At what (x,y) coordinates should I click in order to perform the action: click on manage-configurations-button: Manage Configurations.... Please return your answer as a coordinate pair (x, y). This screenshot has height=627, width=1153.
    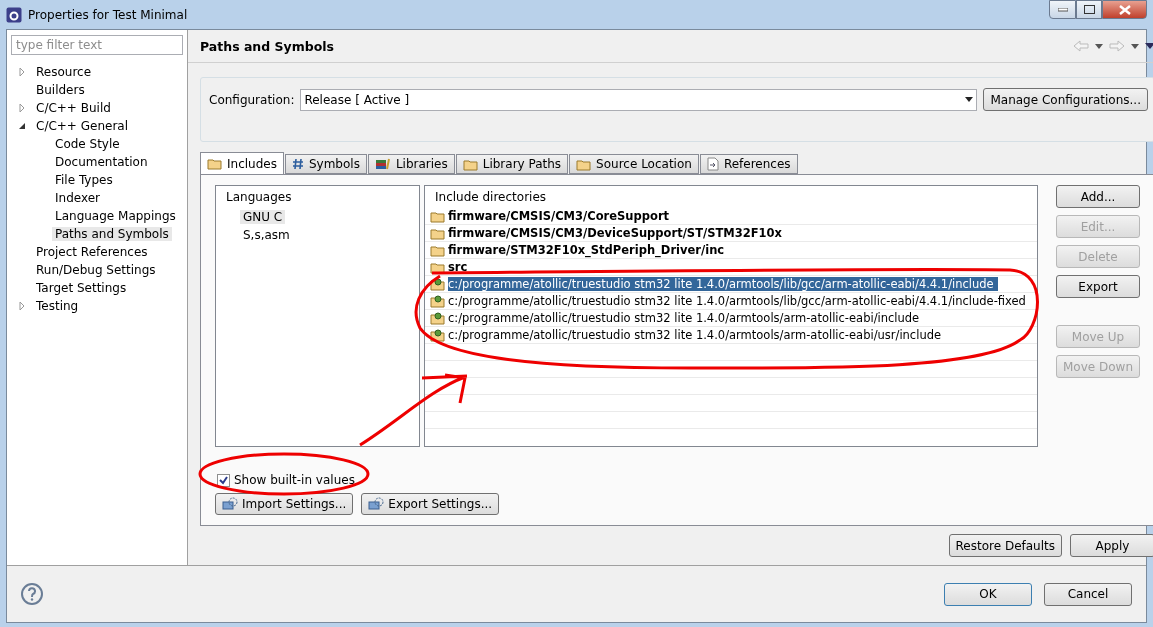
    Looking at the image, I should click on (1065, 99).